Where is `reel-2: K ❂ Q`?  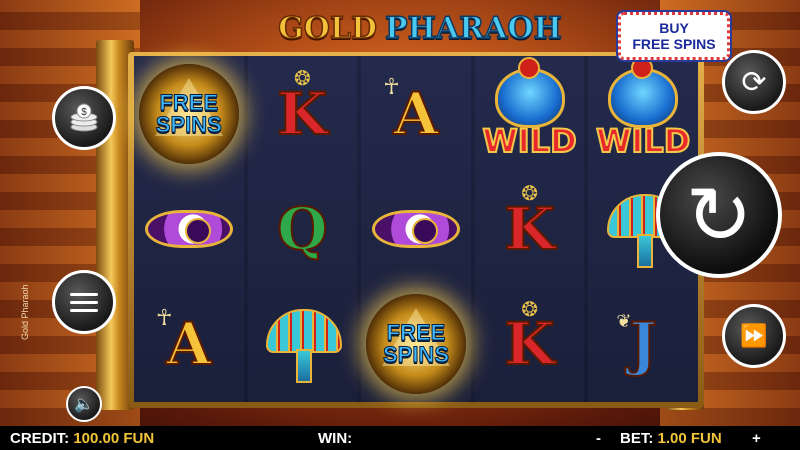
reel-2: K ❂ Q is located at coordinates (302, 229).